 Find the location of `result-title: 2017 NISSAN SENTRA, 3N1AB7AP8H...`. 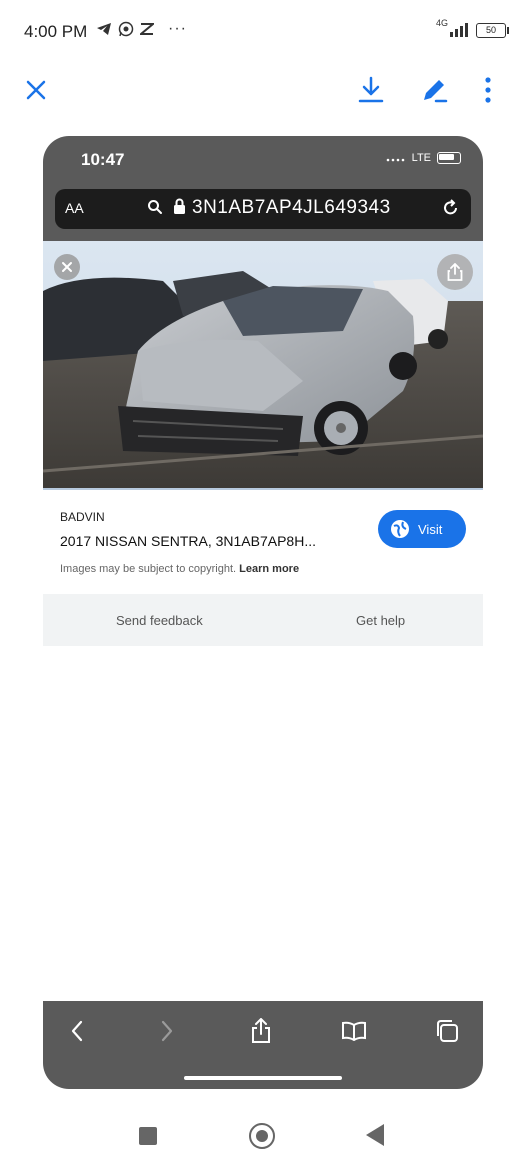

result-title: 2017 NISSAN SENTRA, 3N1AB7AP8H... is located at coordinates (188, 541).